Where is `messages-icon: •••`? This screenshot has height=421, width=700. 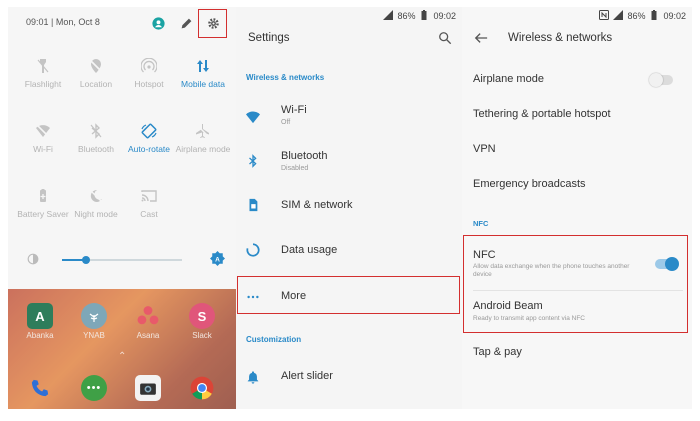 messages-icon: ••• is located at coordinates (94, 388).